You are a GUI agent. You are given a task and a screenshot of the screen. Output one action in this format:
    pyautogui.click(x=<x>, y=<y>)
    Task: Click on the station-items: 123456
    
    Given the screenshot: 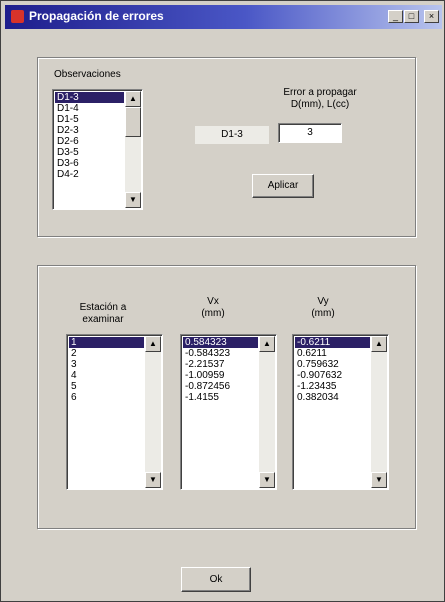 What is the action you would take?
    pyautogui.click(x=106, y=370)
    